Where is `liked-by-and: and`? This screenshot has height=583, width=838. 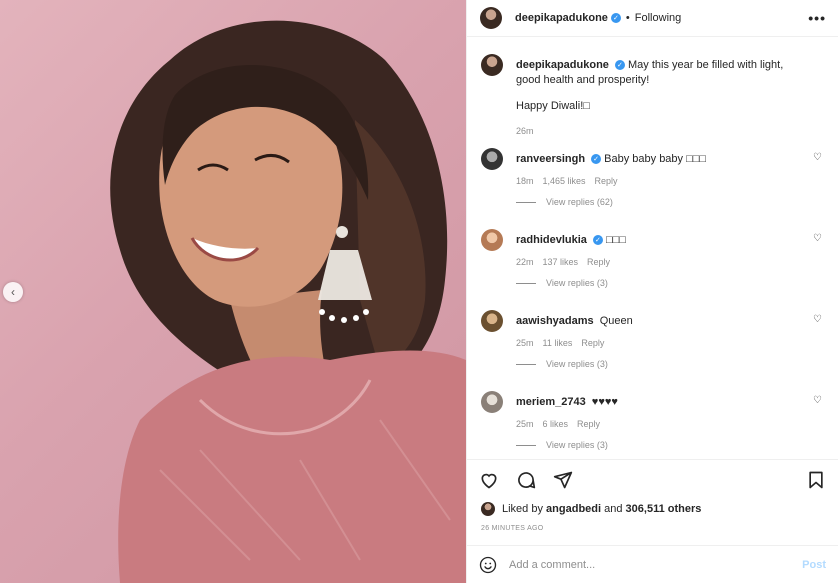
liked-by-and: and is located at coordinates (613, 509).